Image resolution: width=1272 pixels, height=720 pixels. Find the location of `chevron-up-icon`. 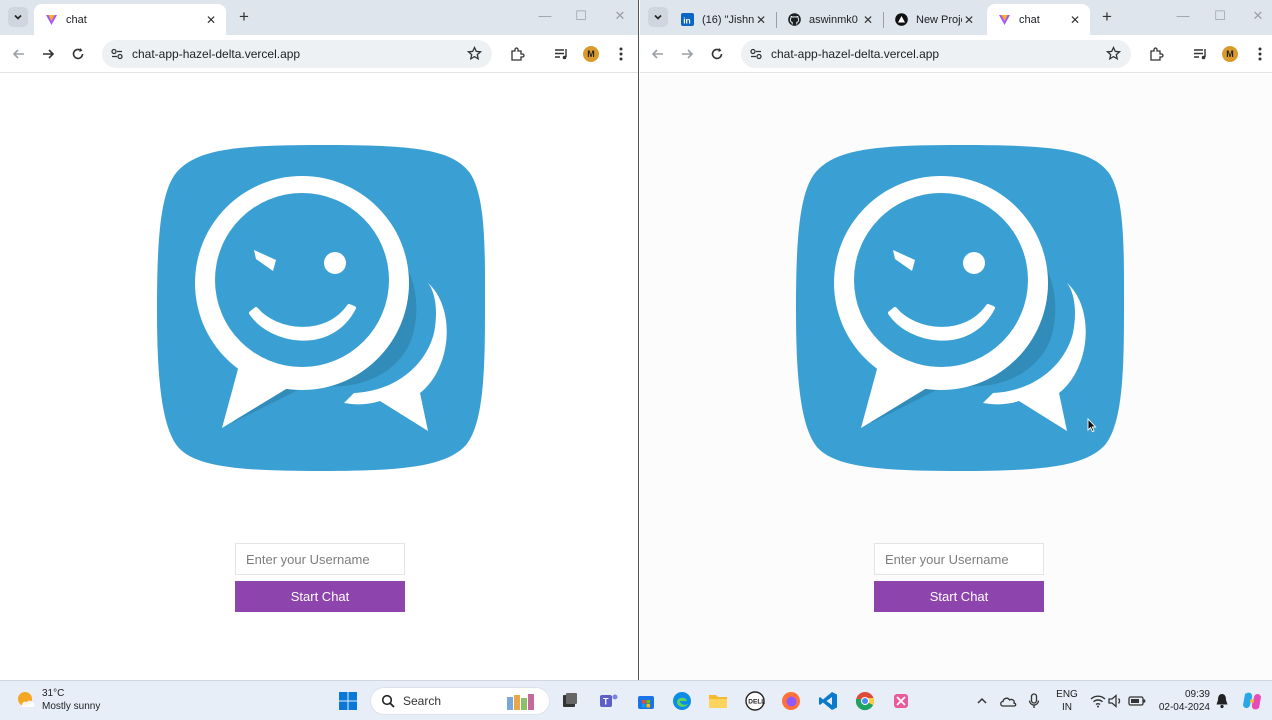

chevron-up-icon is located at coordinates (982, 700).